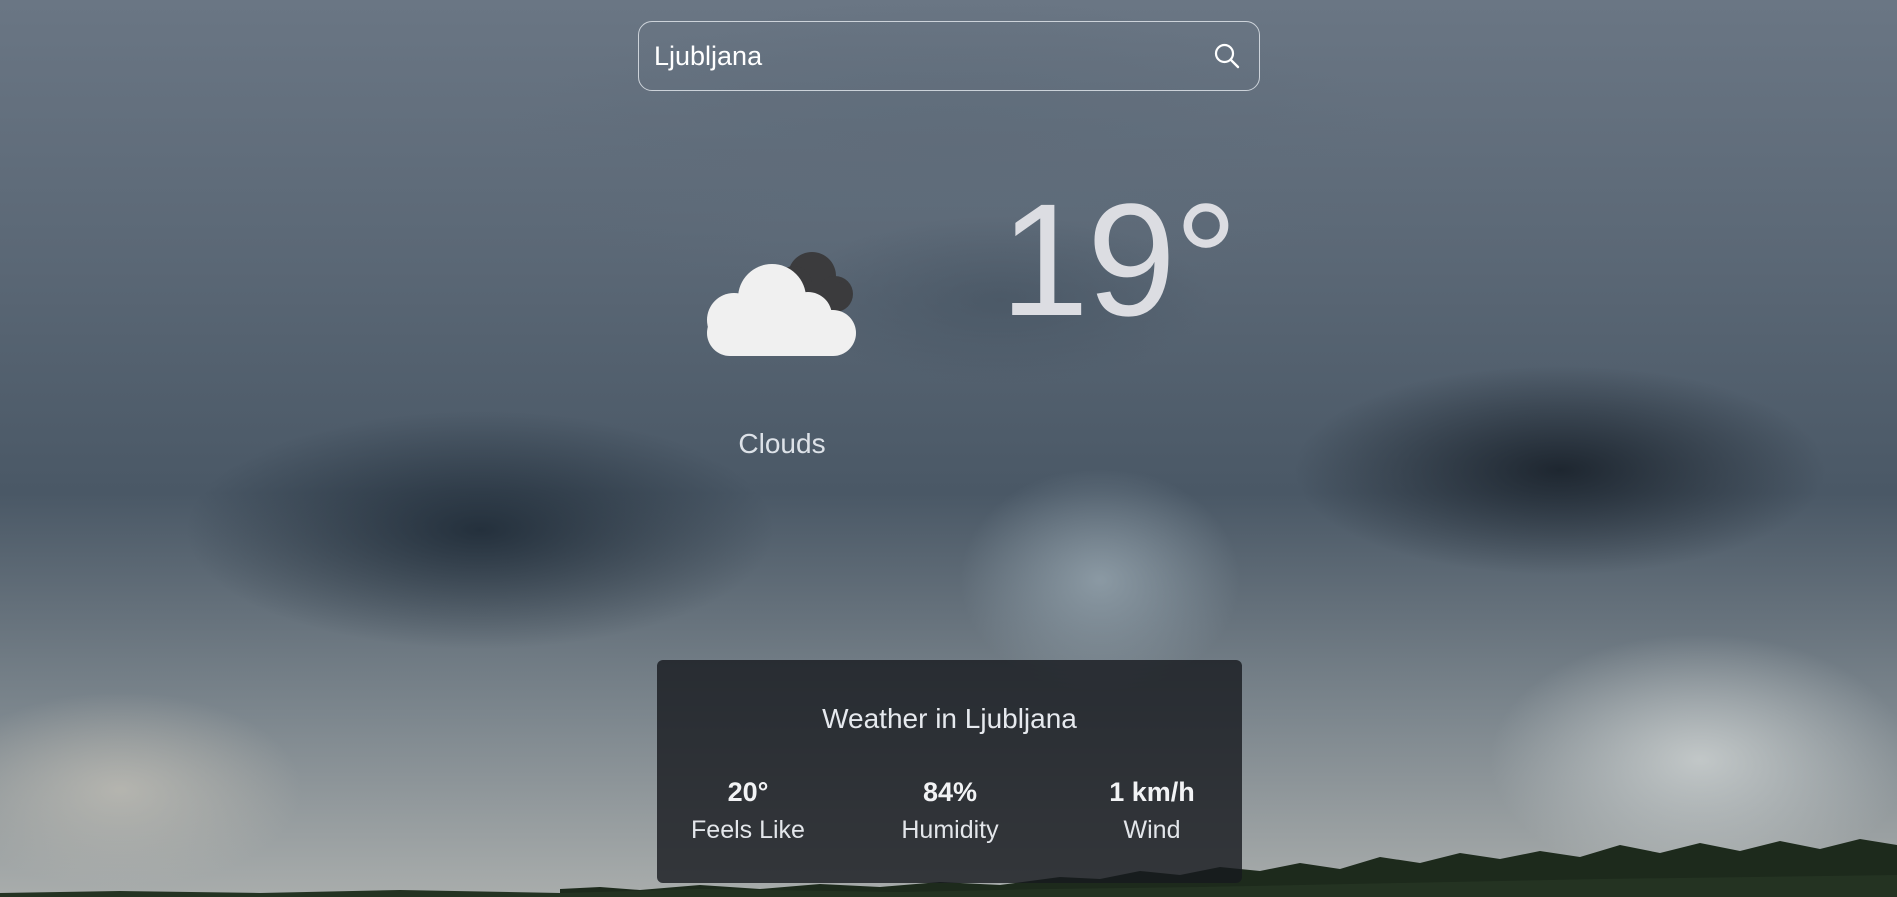 The image size is (1897, 897). What do you see at coordinates (748, 830) in the screenshot?
I see `feels-like-label: Feels Like` at bounding box center [748, 830].